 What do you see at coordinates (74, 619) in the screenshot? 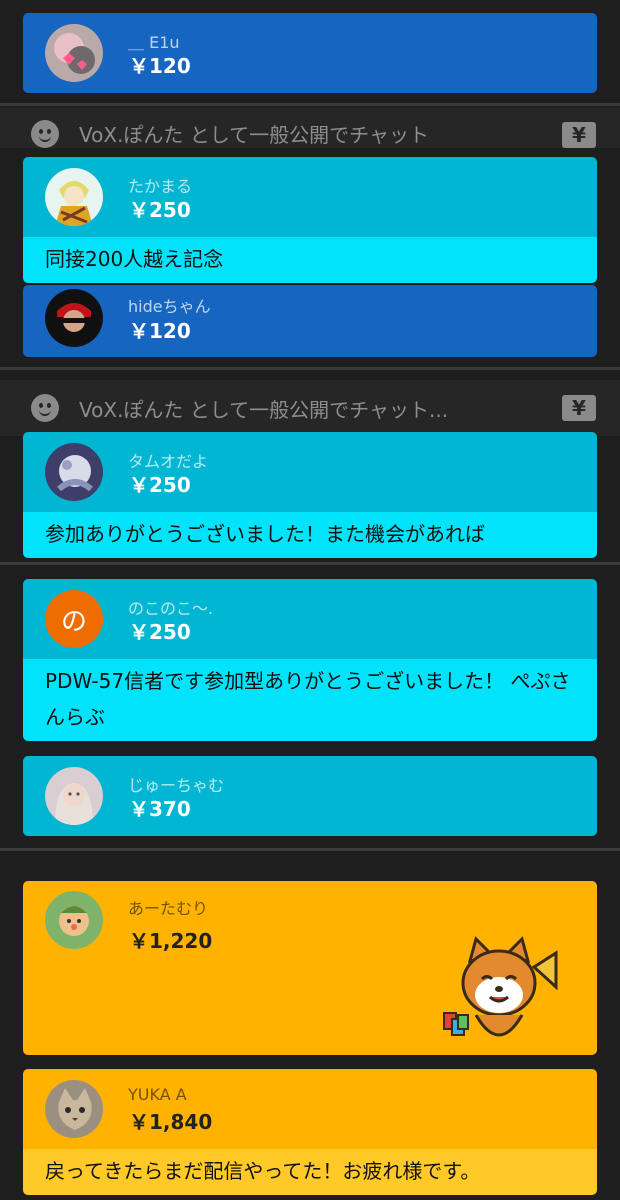
I see `user-avatar: の` at bounding box center [74, 619].